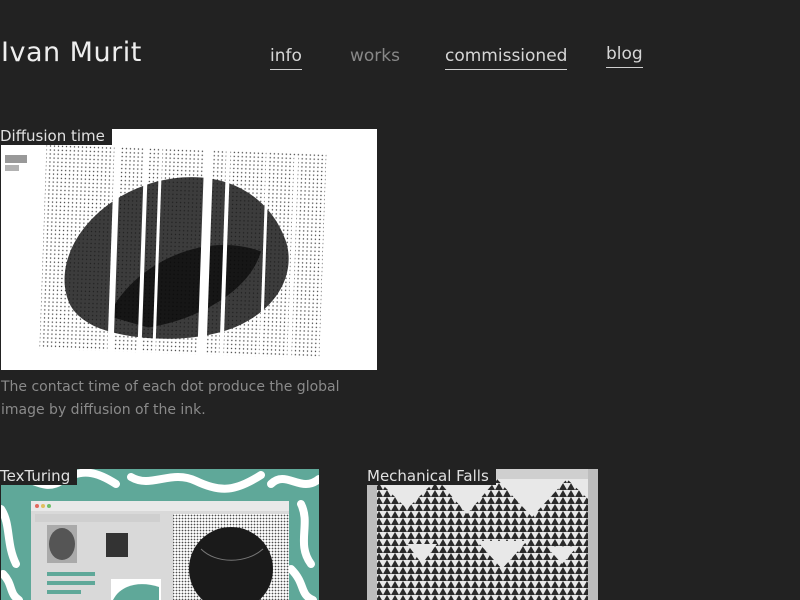 This screenshot has height=600, width=800. I want to click on nav-commissioned-link: commissioned, so click(506, 58).